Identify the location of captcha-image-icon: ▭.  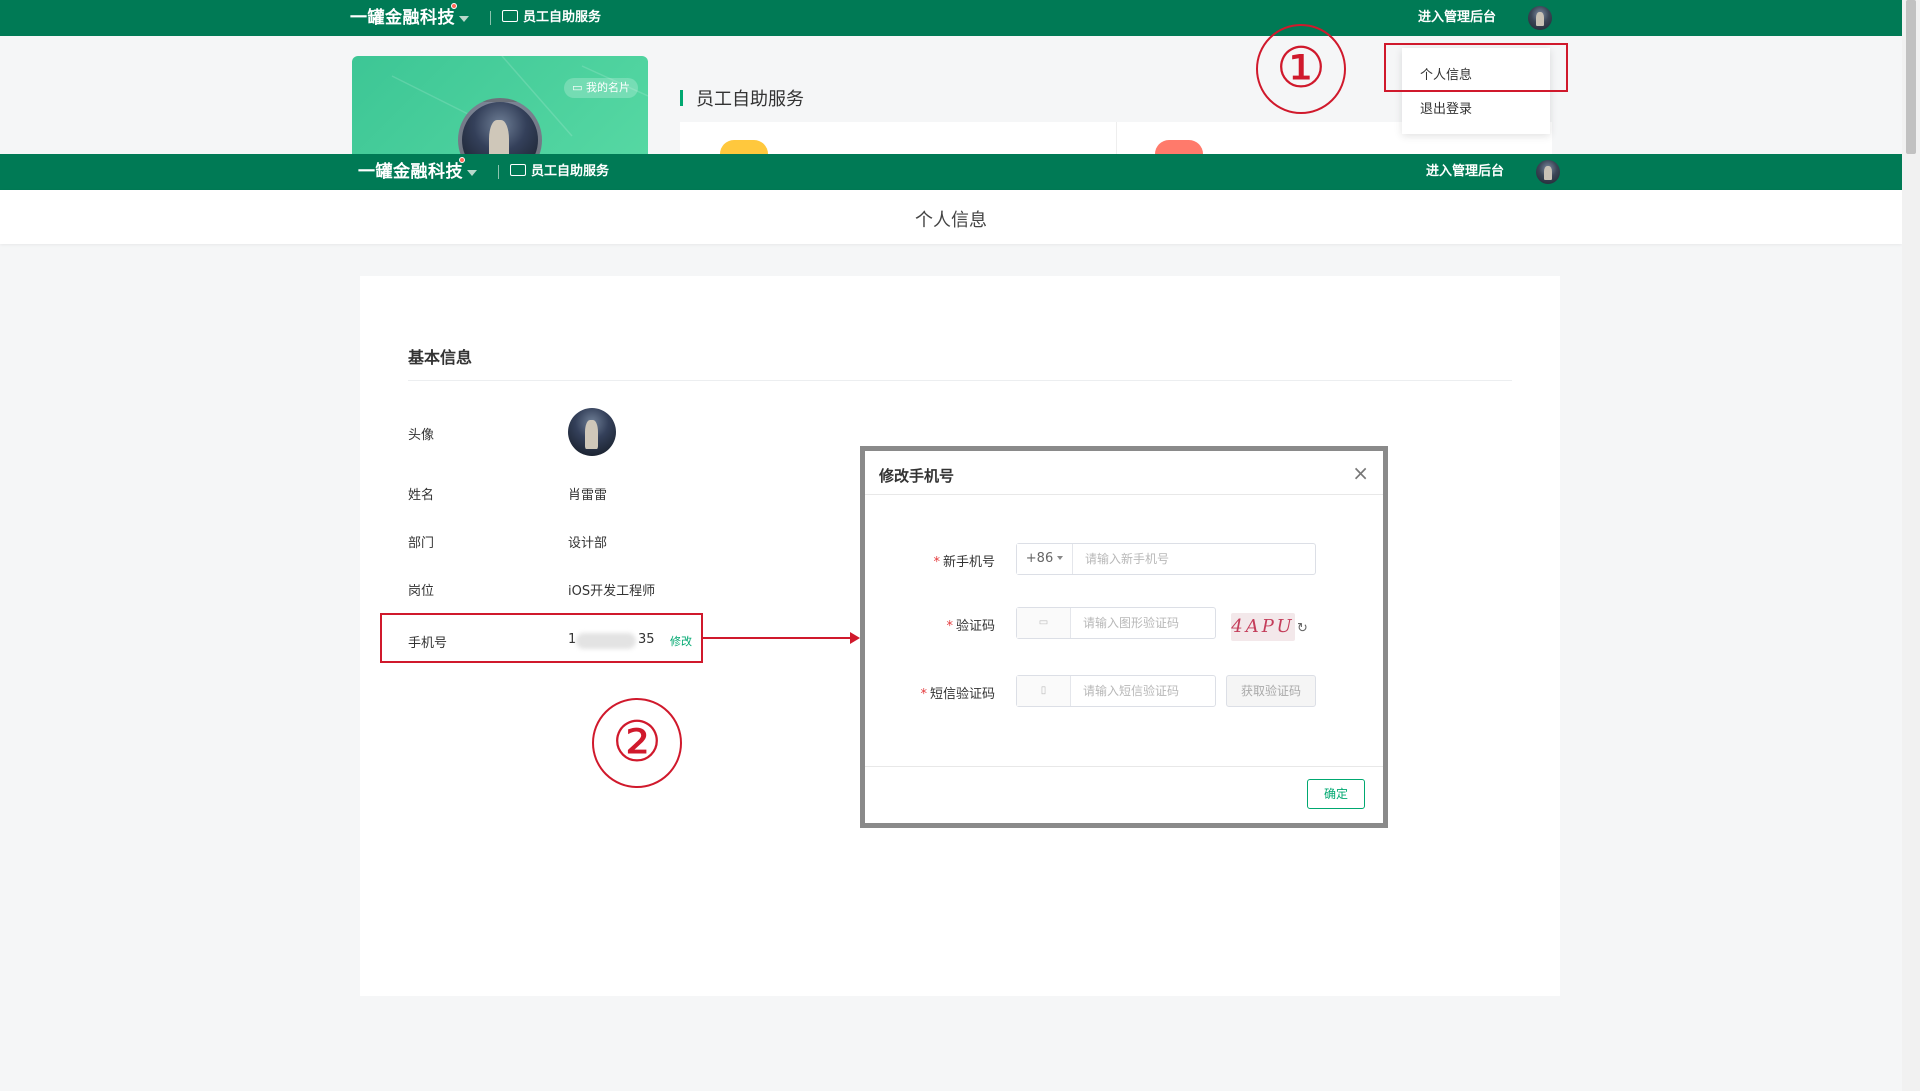
(1044, 623).